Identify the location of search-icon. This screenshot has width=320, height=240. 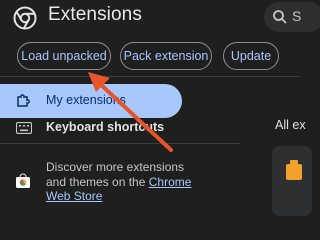
(280, 17).